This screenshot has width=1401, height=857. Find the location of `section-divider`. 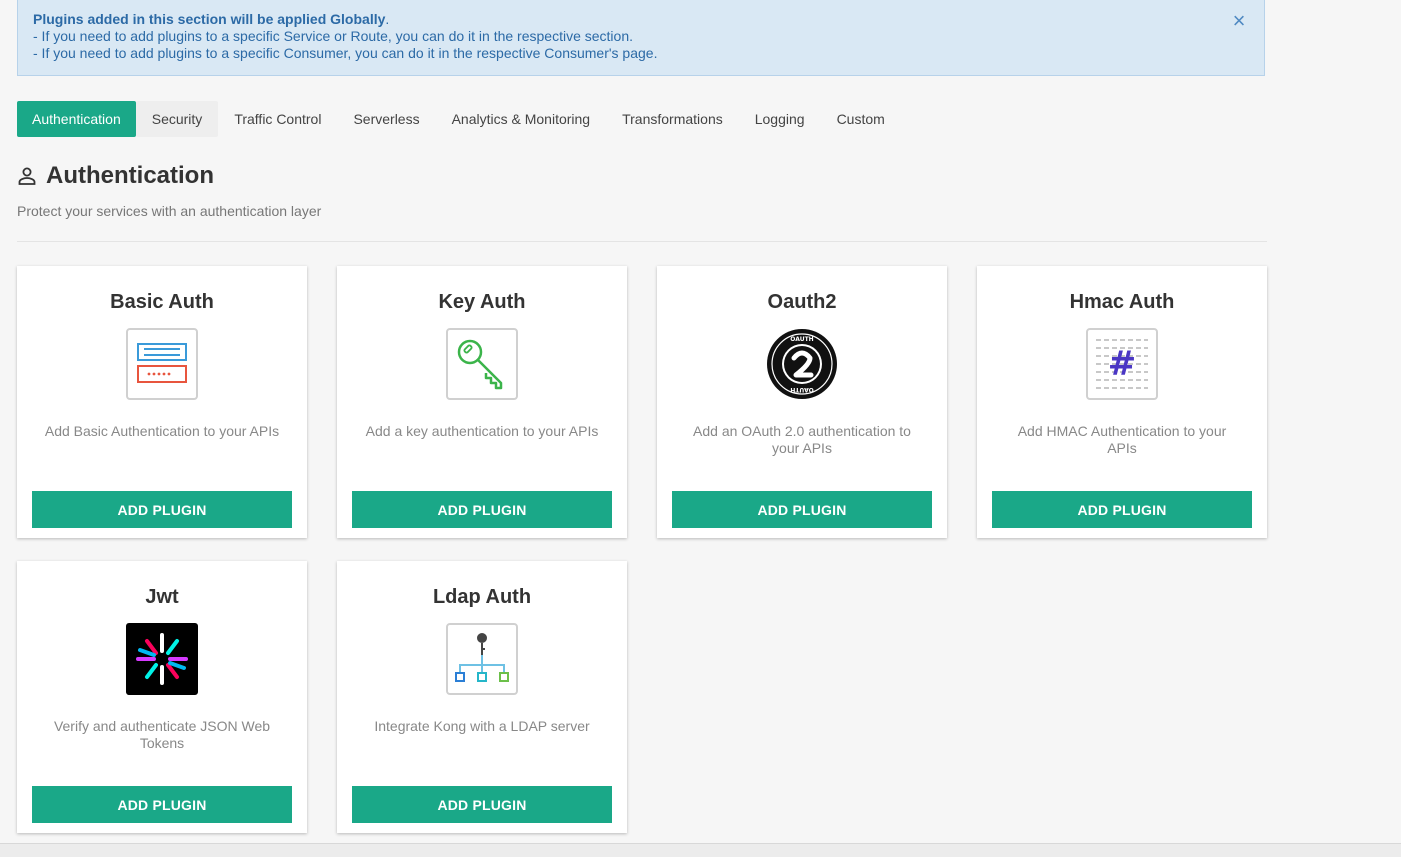

section-divider is located at coordinates (642, 241).